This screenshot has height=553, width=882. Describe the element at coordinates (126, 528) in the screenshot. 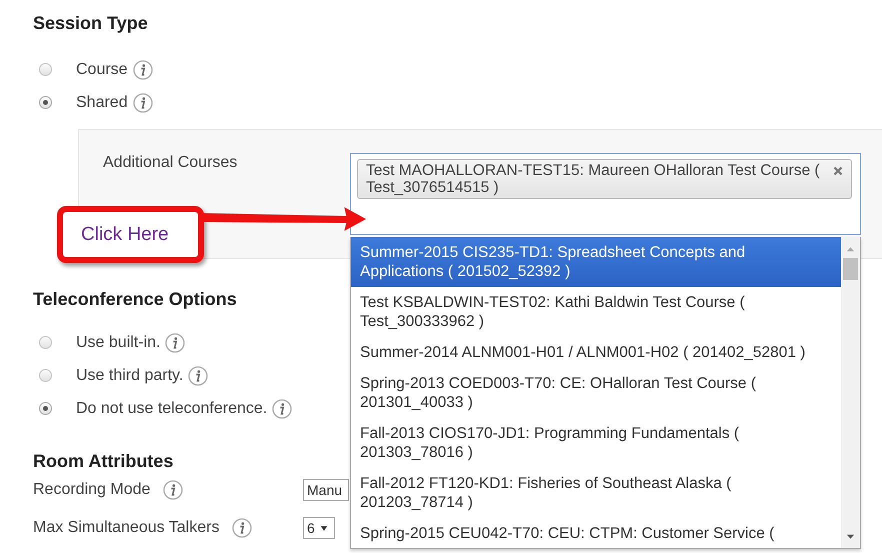

I see `field-label: Max Simultaneous Talkers` at that location.